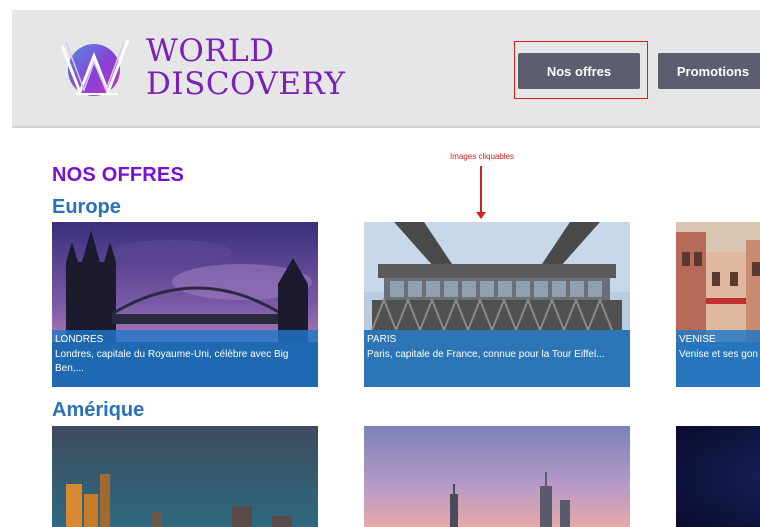  I want to click on night-sky-image, so click(718, 476).